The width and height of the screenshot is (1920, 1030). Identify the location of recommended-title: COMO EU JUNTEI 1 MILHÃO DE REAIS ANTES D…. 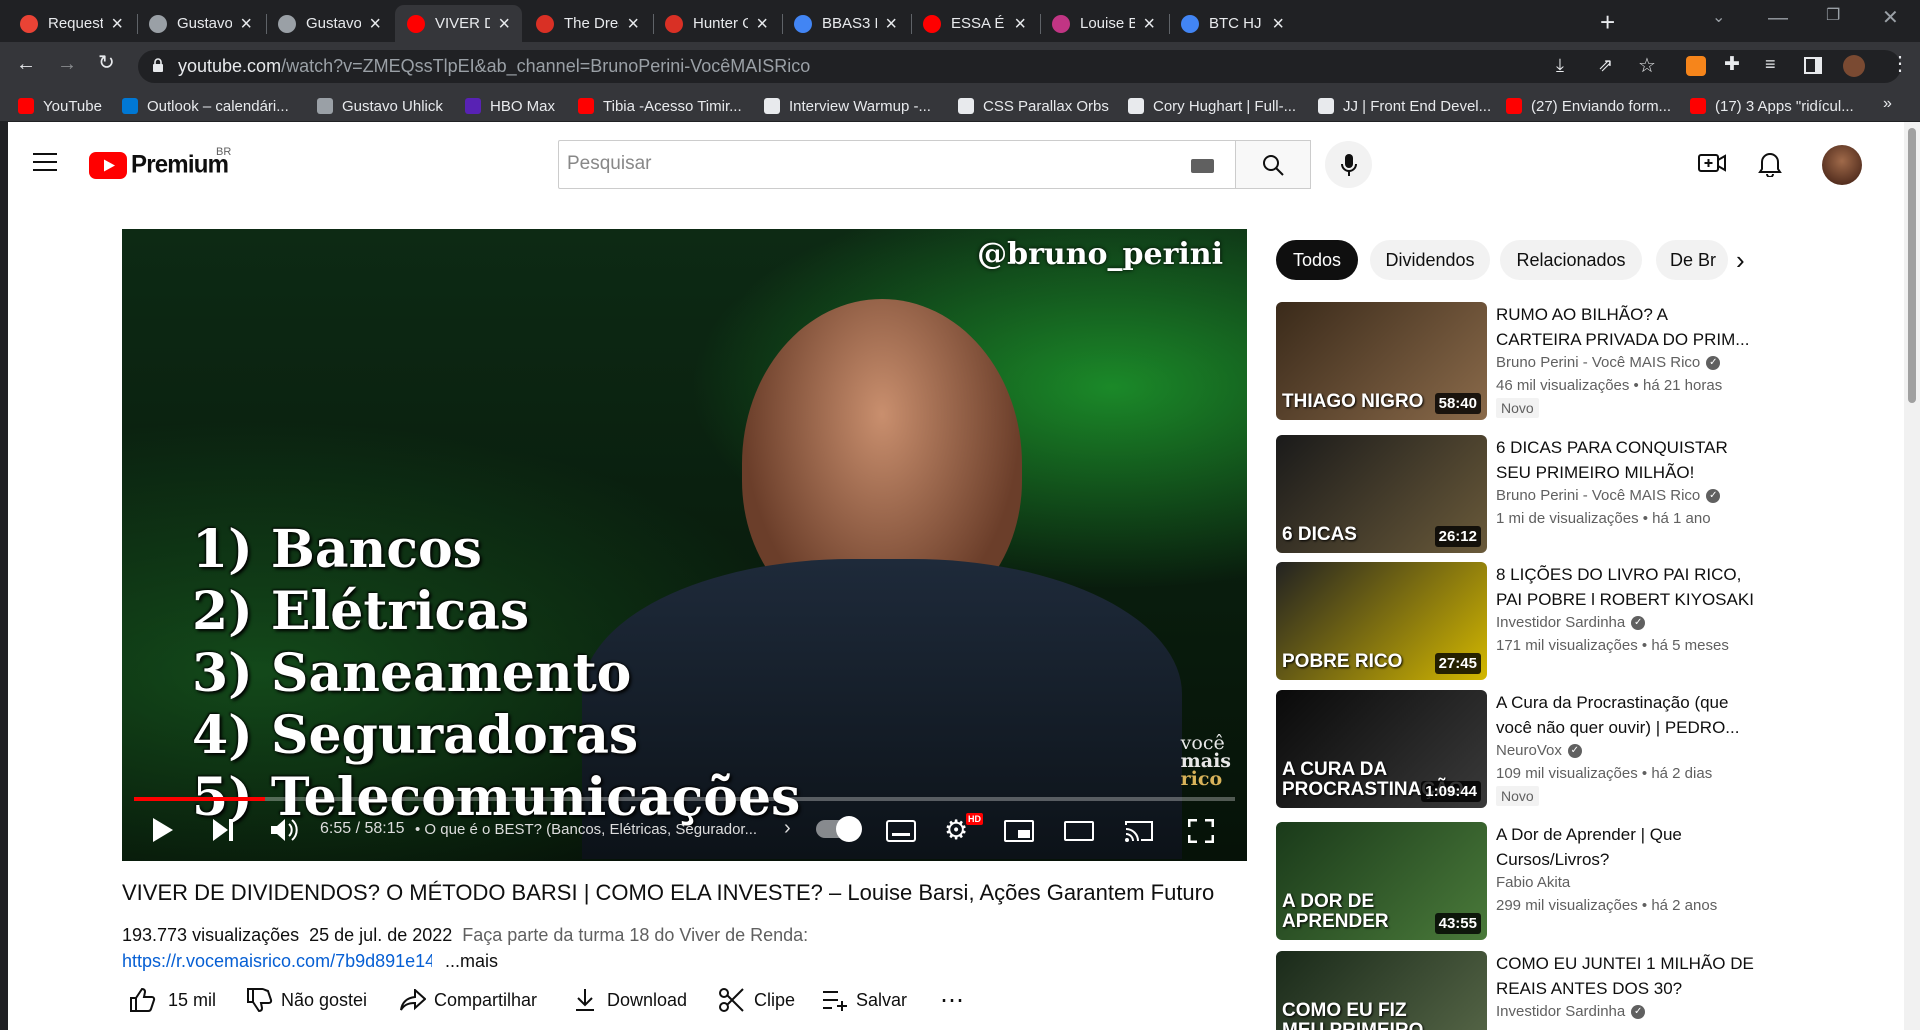
(1626, 976).